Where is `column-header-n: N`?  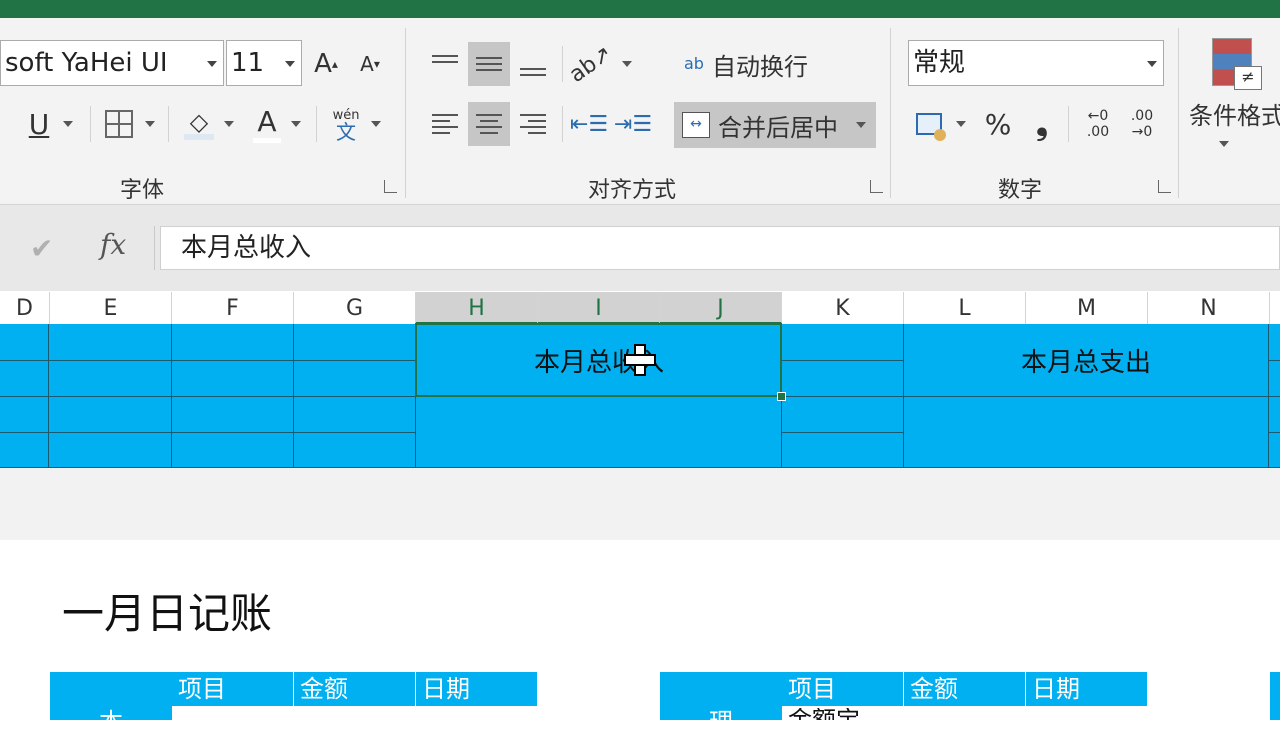
column-header-n: N is located at coordinates (1209, 308).